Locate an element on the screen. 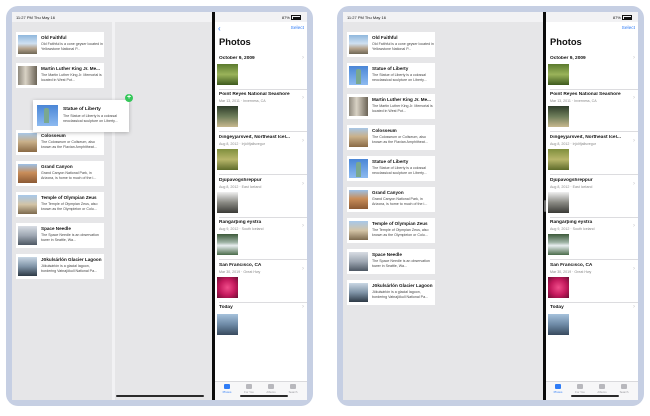 This screenshot has width=650, height=416. page-title: Photos is located at coordinates (566, 41).